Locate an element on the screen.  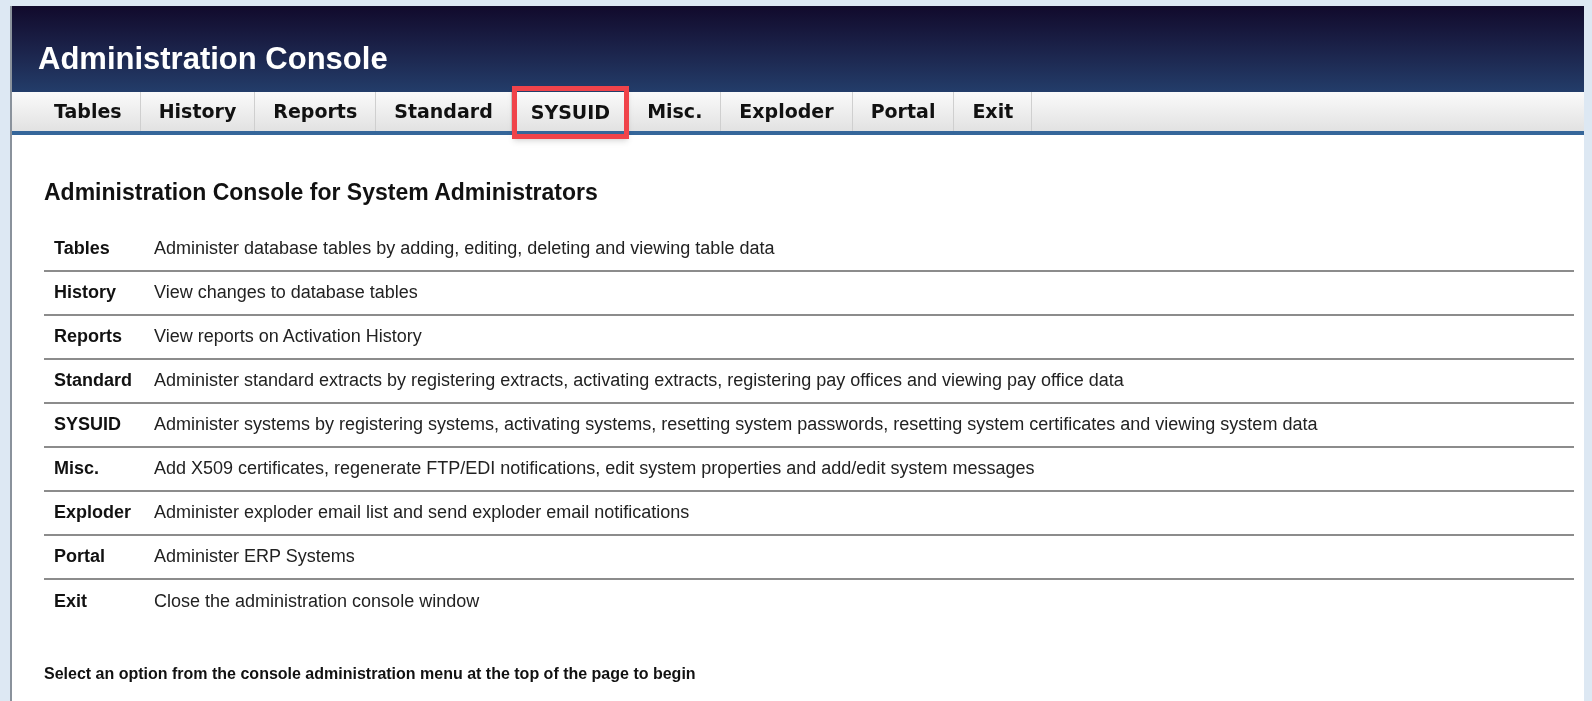
menu-tab: Misc. is located at coordinates (675, 111).